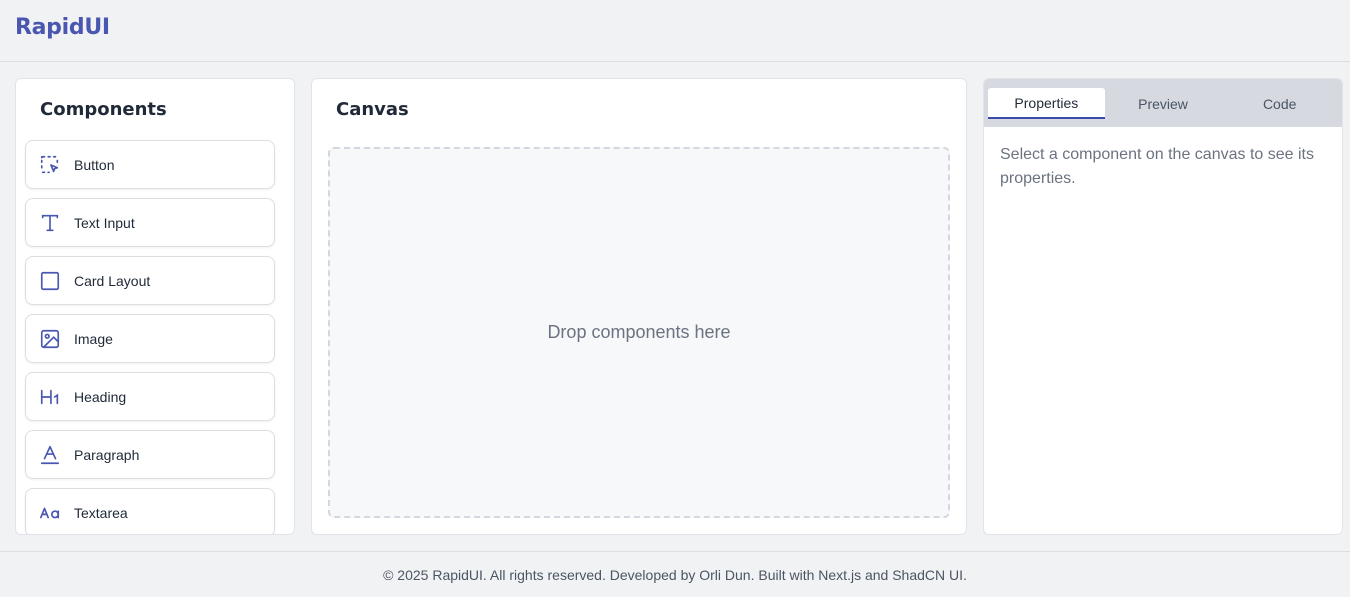 This screenshot has height=597, width=1350. I want to click on cursor-select-icon, so click(50, 165).